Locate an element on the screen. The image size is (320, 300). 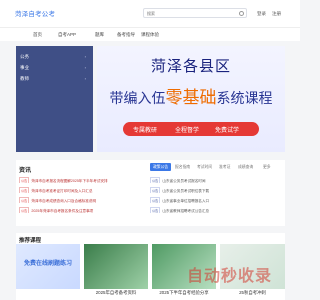
course-card: 2025年自考备考资料 is located at coordinates (116, 272).